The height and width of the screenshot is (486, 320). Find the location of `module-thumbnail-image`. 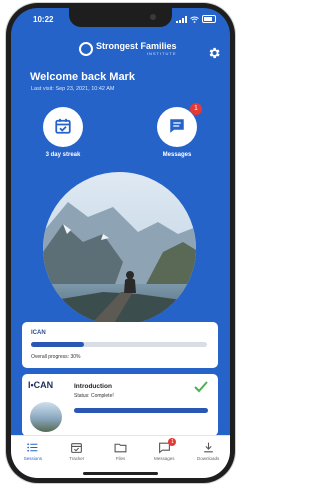

module-thumbnail-image is located at coordinates (46, 417).